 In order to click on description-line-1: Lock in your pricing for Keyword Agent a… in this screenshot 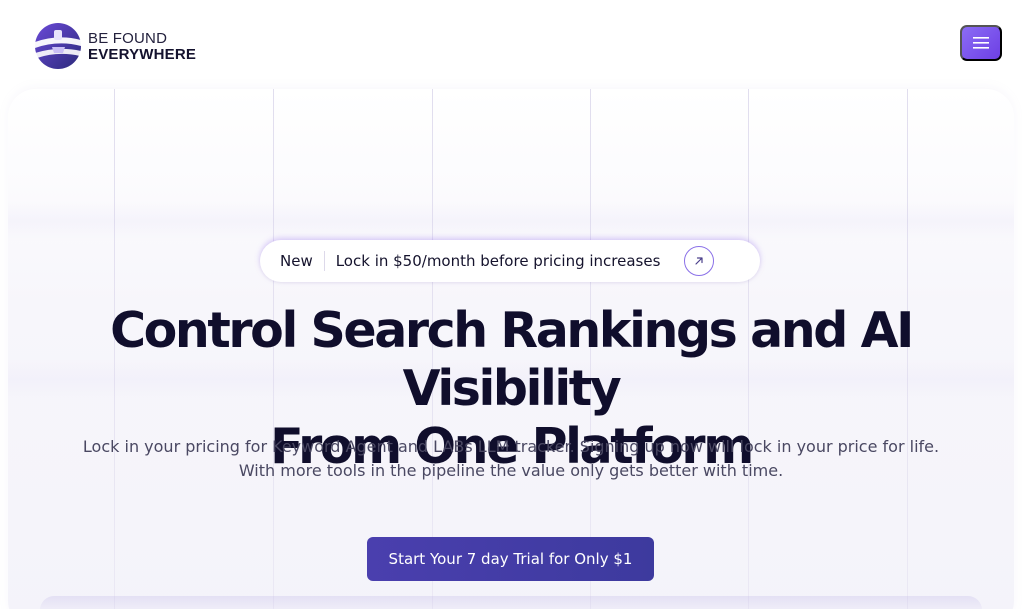, I will do `click(511, 446)`.